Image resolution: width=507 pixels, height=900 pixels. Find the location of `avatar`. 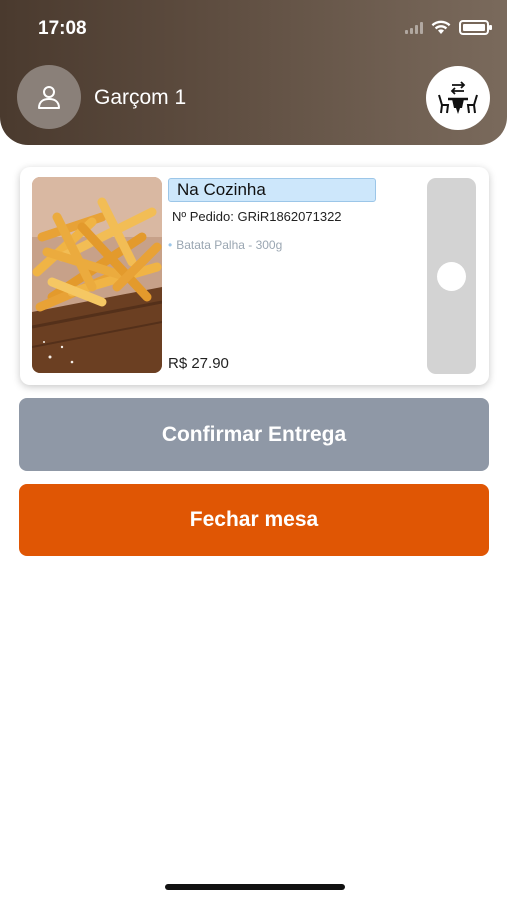

avatar is located at coordinates (49, 97).